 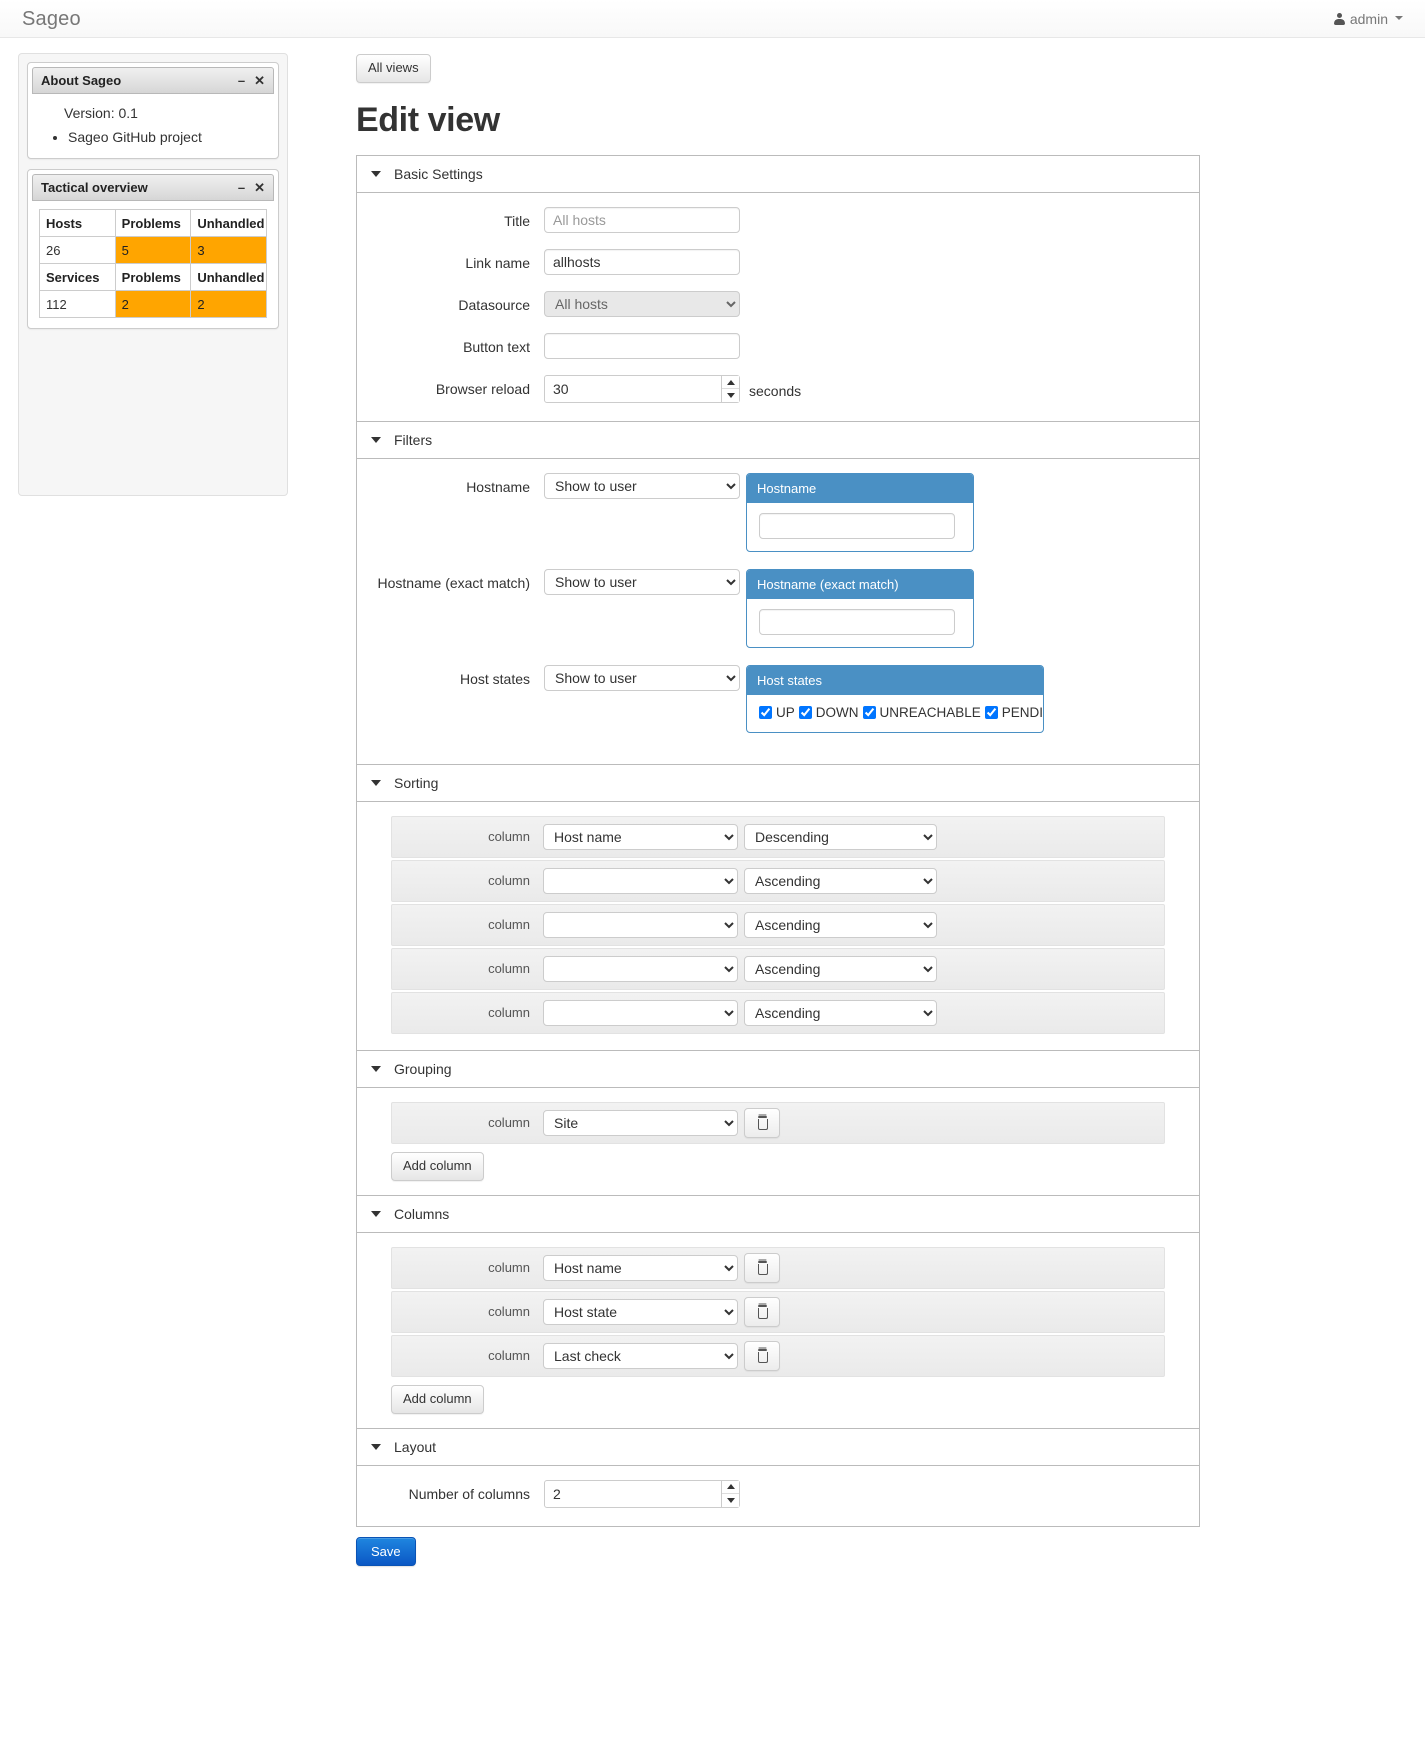 I want to click on host-state-up: UP, so click(x=777, y=712).